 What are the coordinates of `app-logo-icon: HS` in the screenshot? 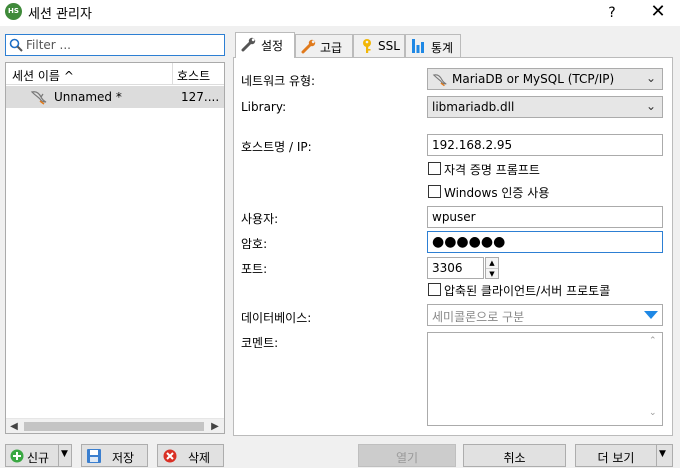 It's located at (13, 11).